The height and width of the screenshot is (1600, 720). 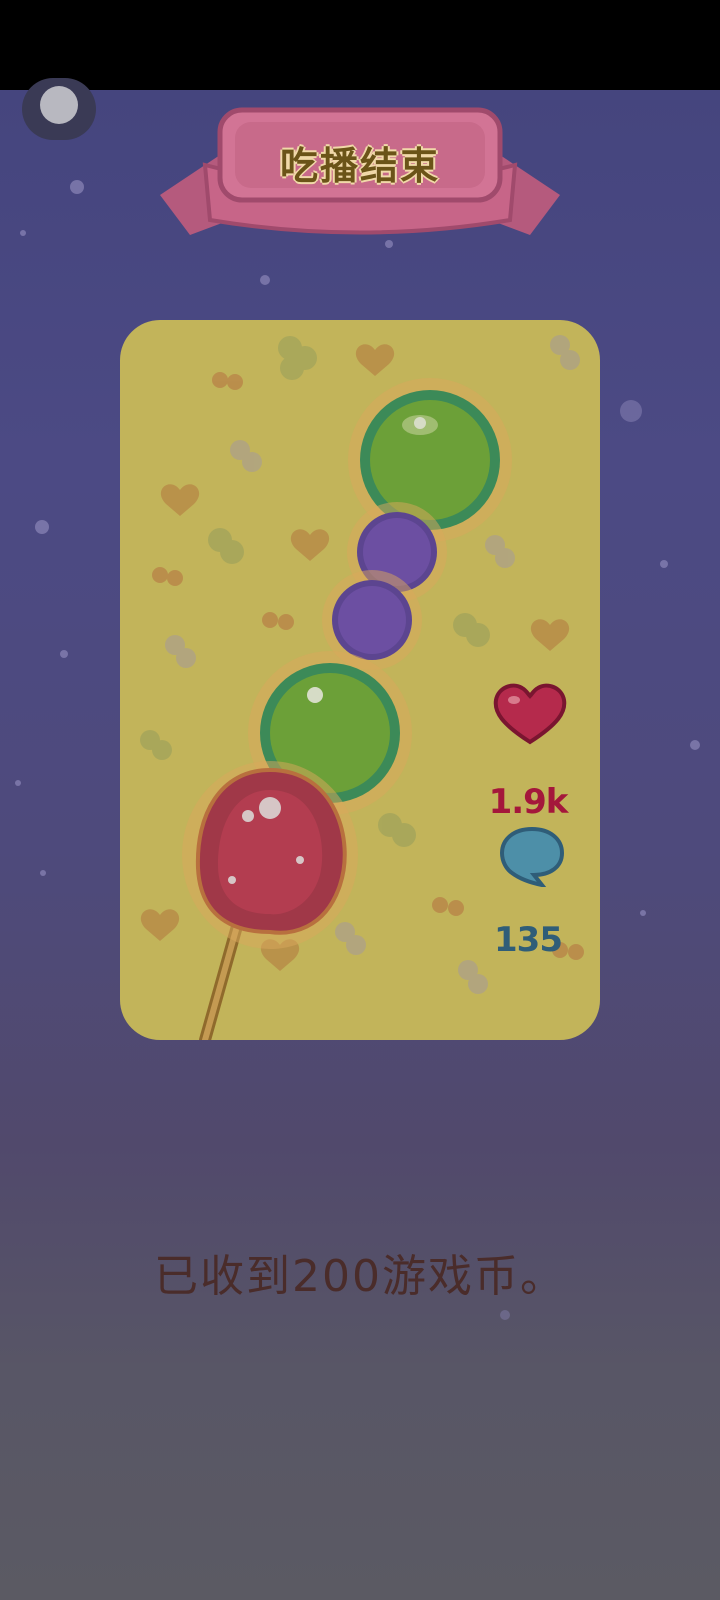 What do you see at coordinates (528, 940) in the screenshot?
I see `comments-count: 135` at bounding box center [528, 940].